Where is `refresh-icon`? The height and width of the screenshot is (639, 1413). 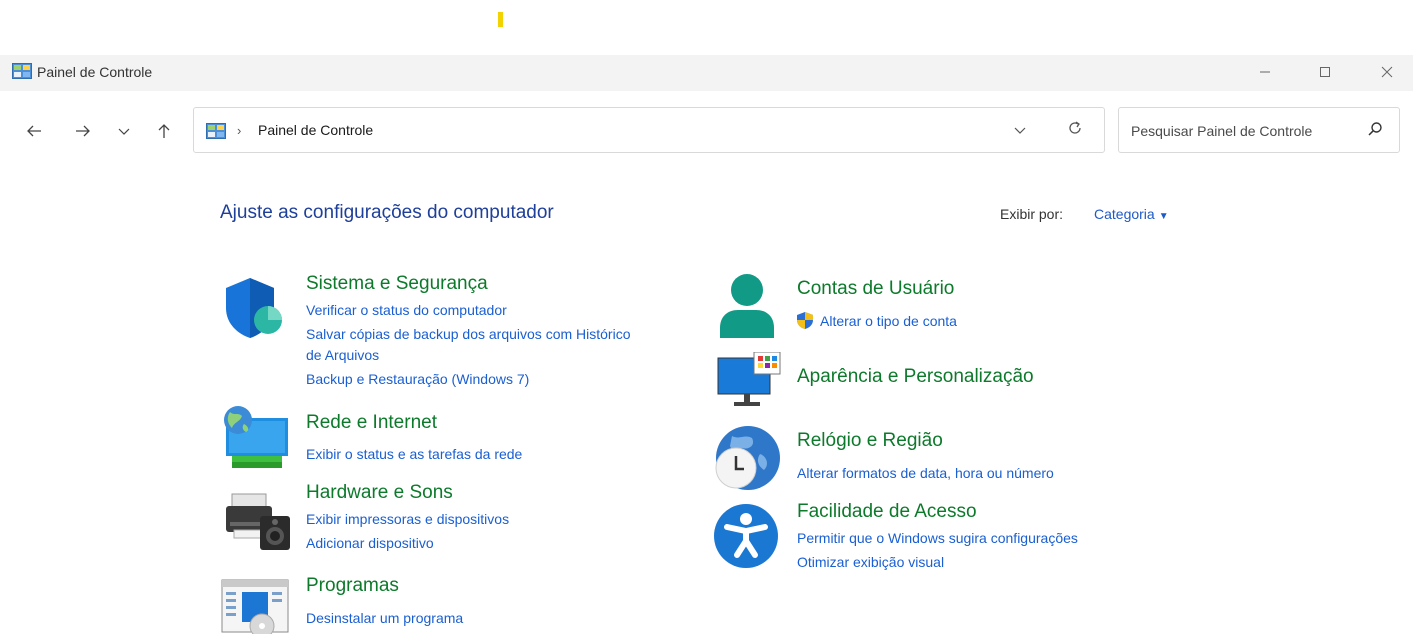
refresh-icon is located at coordinates (1075, 127).